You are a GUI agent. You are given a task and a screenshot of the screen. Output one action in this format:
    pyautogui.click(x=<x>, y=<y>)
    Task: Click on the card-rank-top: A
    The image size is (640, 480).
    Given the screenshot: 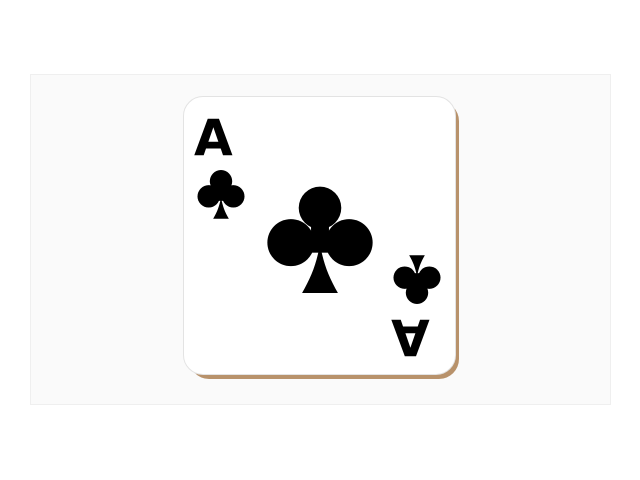 What is the action you would take?
    pyautogui.click(x=213, y=138)
    